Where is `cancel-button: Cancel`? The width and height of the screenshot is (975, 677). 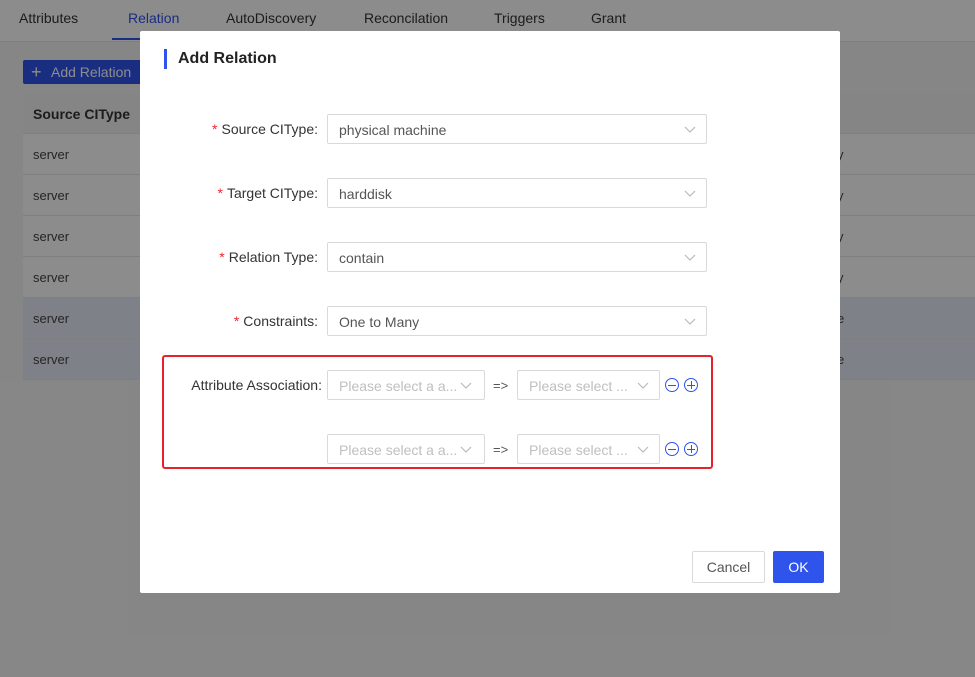 cancel-button: Cancel is located at coordinates (728, 567).